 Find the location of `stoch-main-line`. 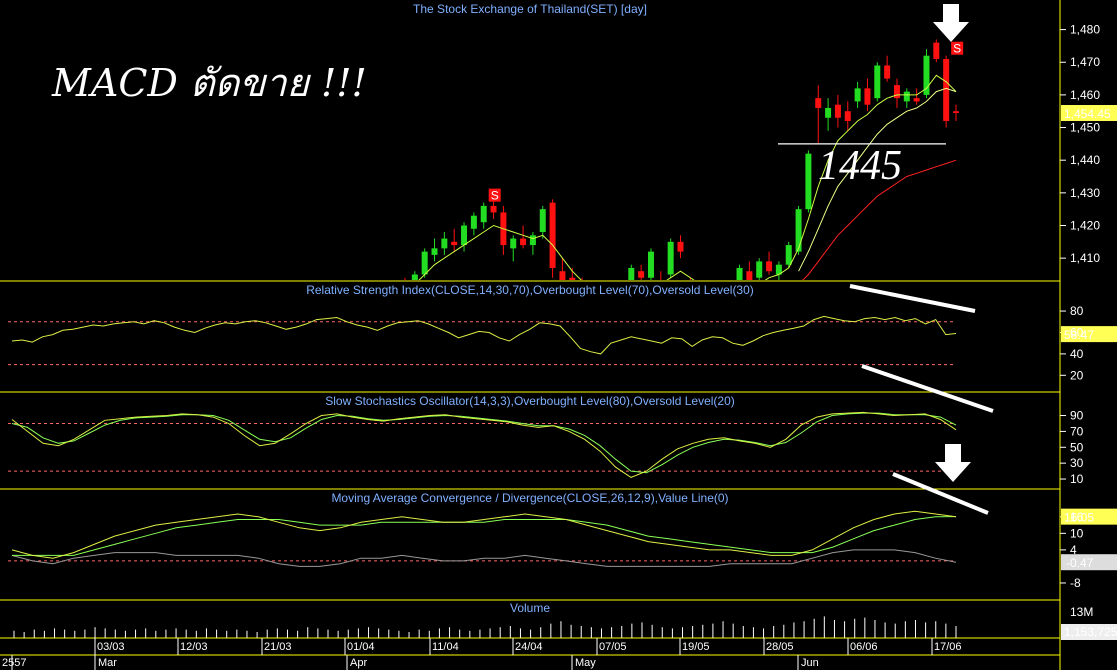

stoch-main-line is located at coordinates (484, 444).